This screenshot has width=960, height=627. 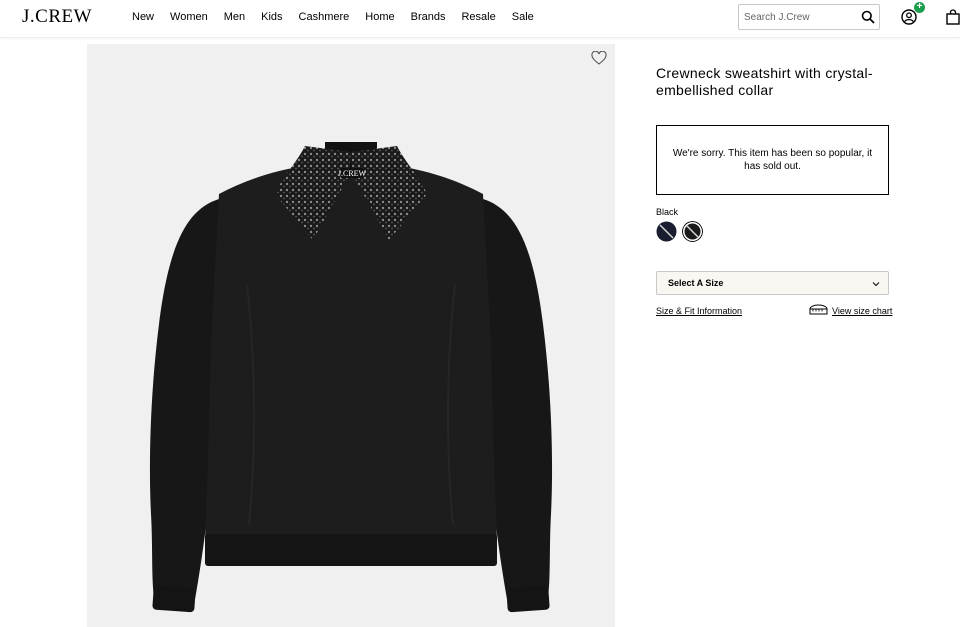 I want to click on nav-item-cashmere: Cashmere, so click(x=324, y=17).